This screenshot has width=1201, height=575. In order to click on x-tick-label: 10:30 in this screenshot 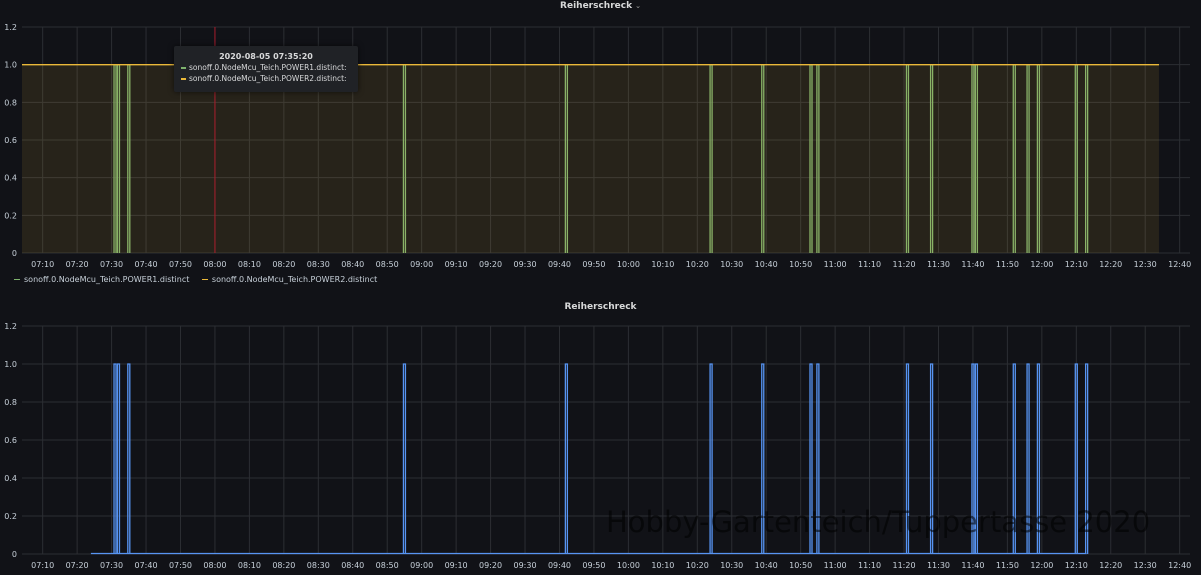, I will do `click(731, 565)`.